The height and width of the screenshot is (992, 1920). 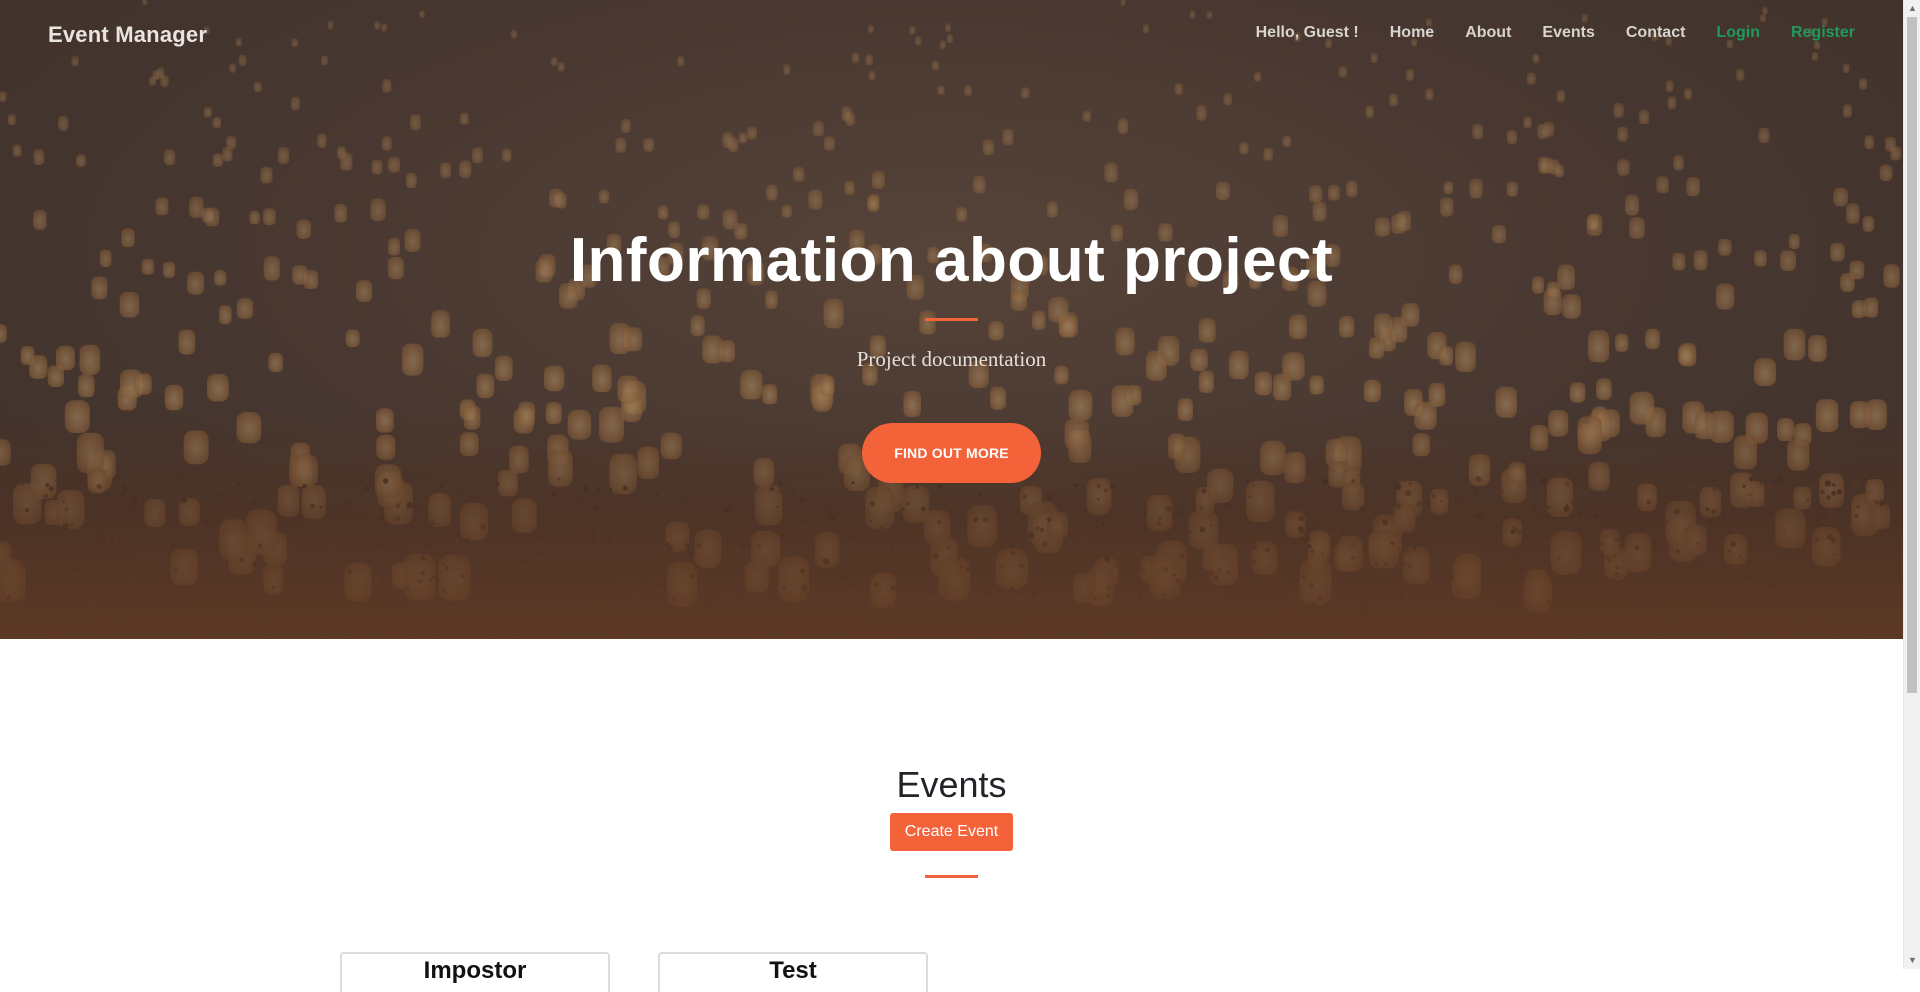 I want to click on nav-link-login: Login, so click(x=1738, y=33).